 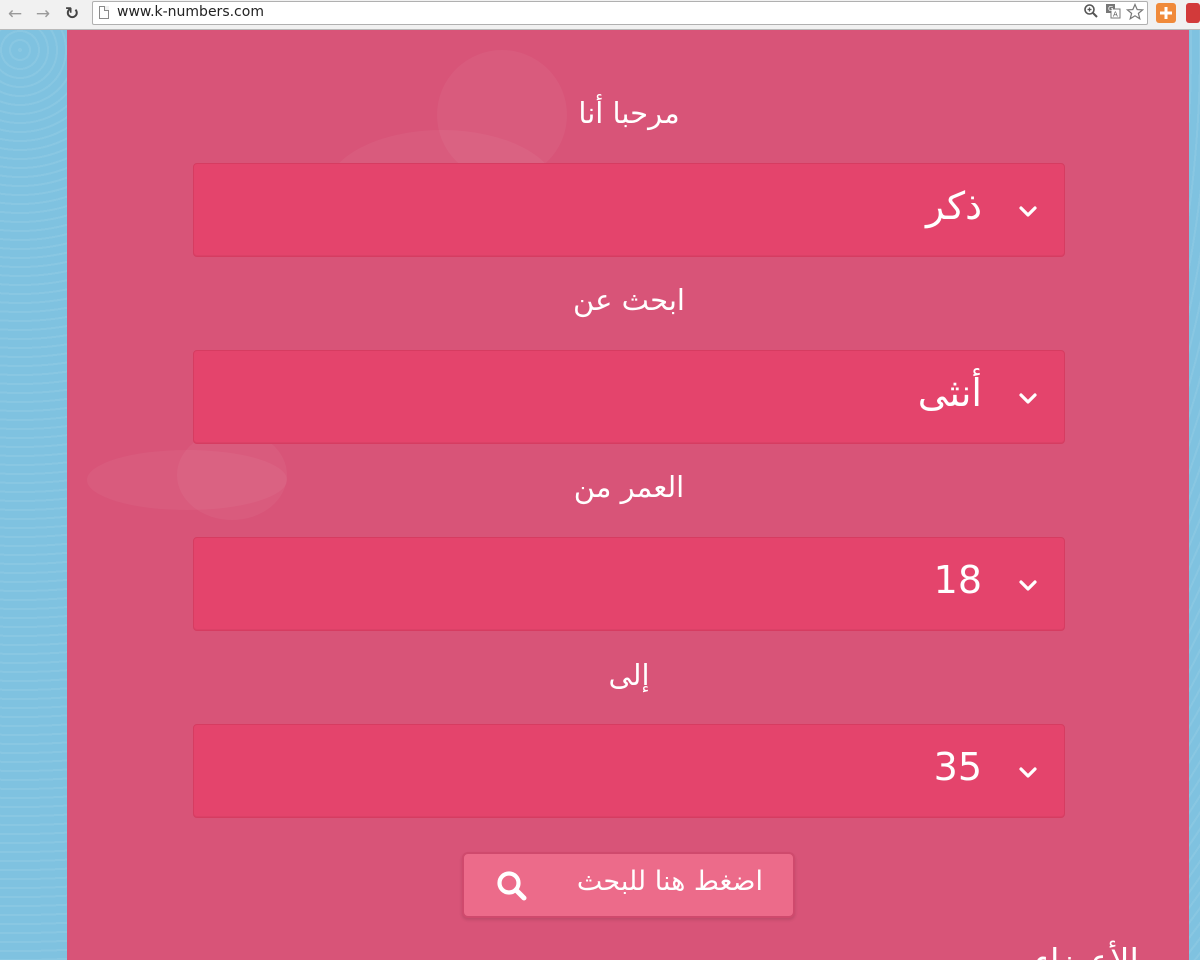 What do you see at coordinates (1193, 13) in the screenshot?
I see `extension-icon` at bounding box center [1193, 13].